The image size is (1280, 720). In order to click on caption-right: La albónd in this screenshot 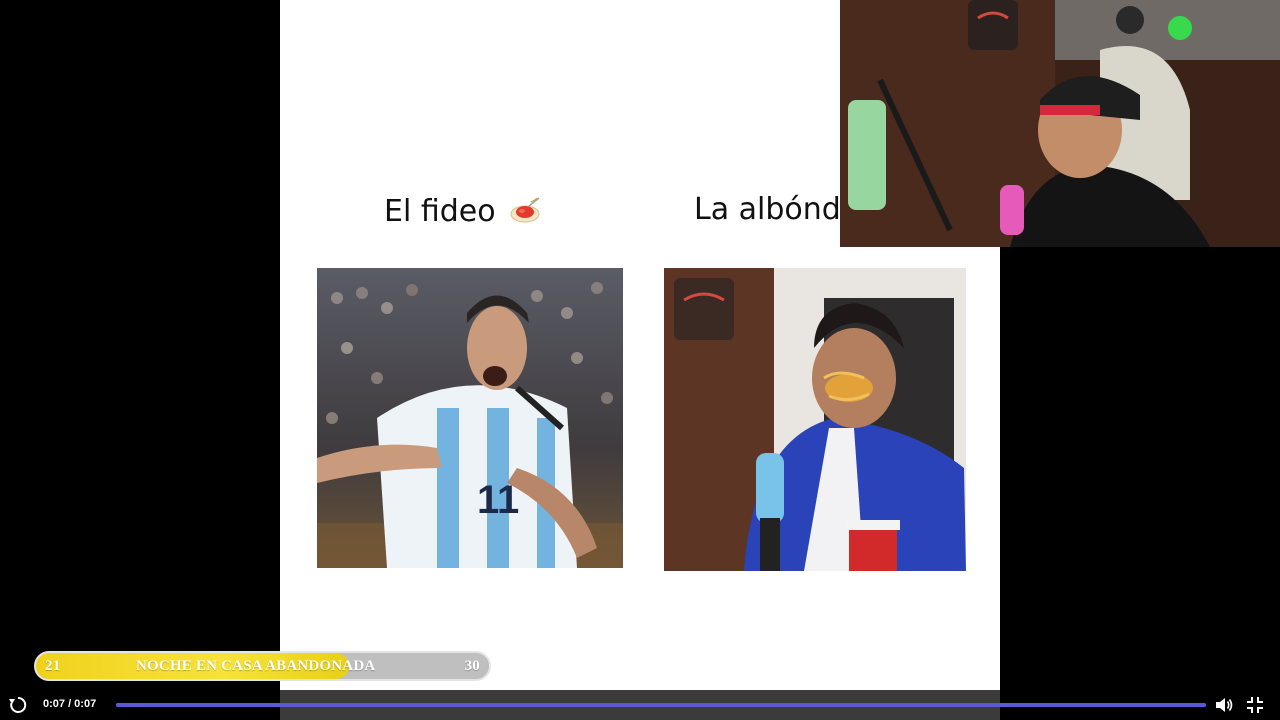, I will do `click(767, 209)`.